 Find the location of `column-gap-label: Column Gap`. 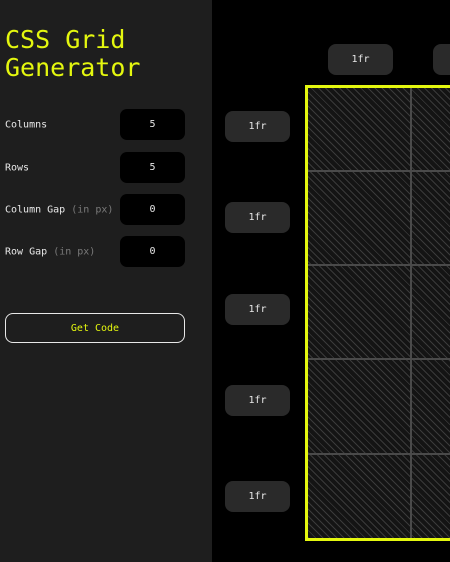

column-gap-label: Column Gap is located at coordinates (35, 209).